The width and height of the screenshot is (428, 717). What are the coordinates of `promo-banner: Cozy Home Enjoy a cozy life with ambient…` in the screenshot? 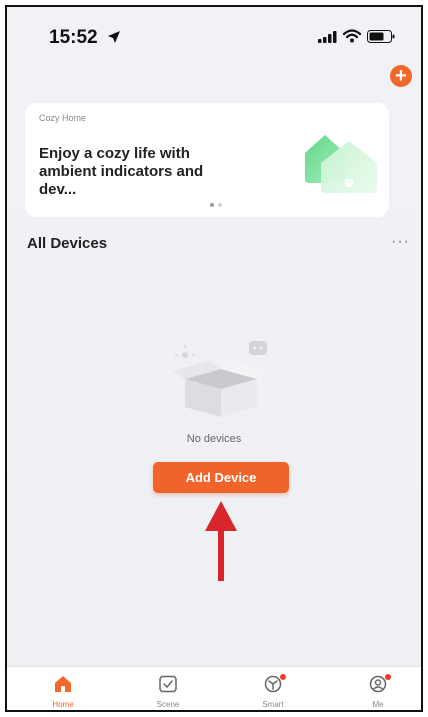 It's located at (207, 160).